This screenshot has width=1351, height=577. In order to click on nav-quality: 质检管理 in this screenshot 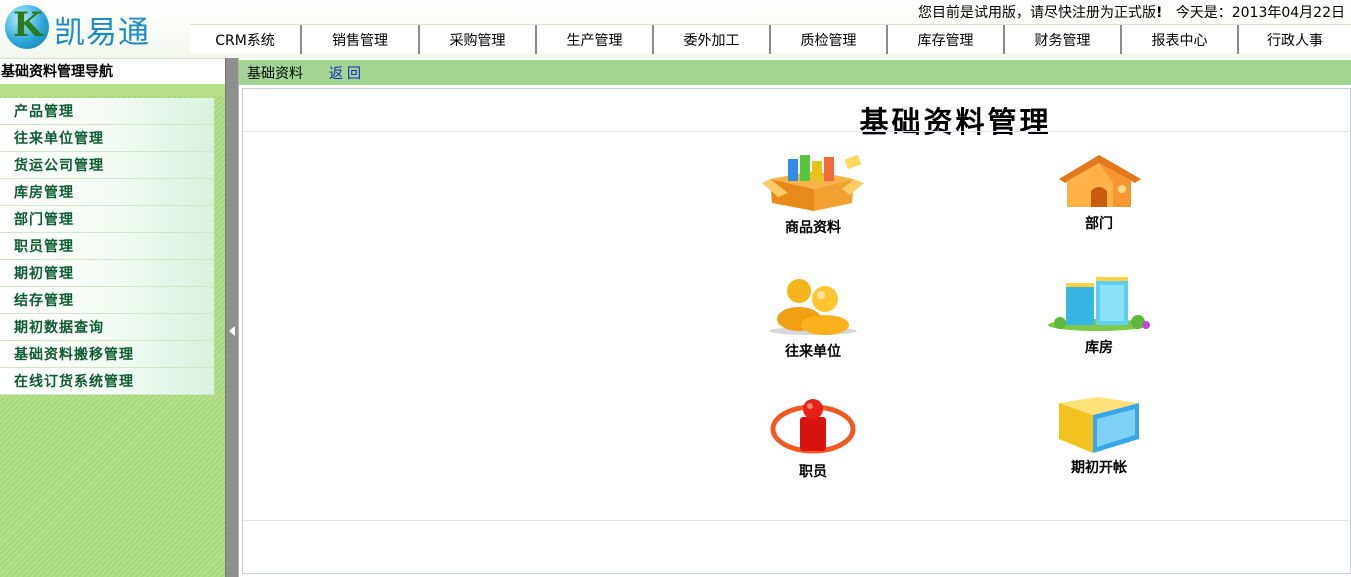, I will do `click(829, 39)`.